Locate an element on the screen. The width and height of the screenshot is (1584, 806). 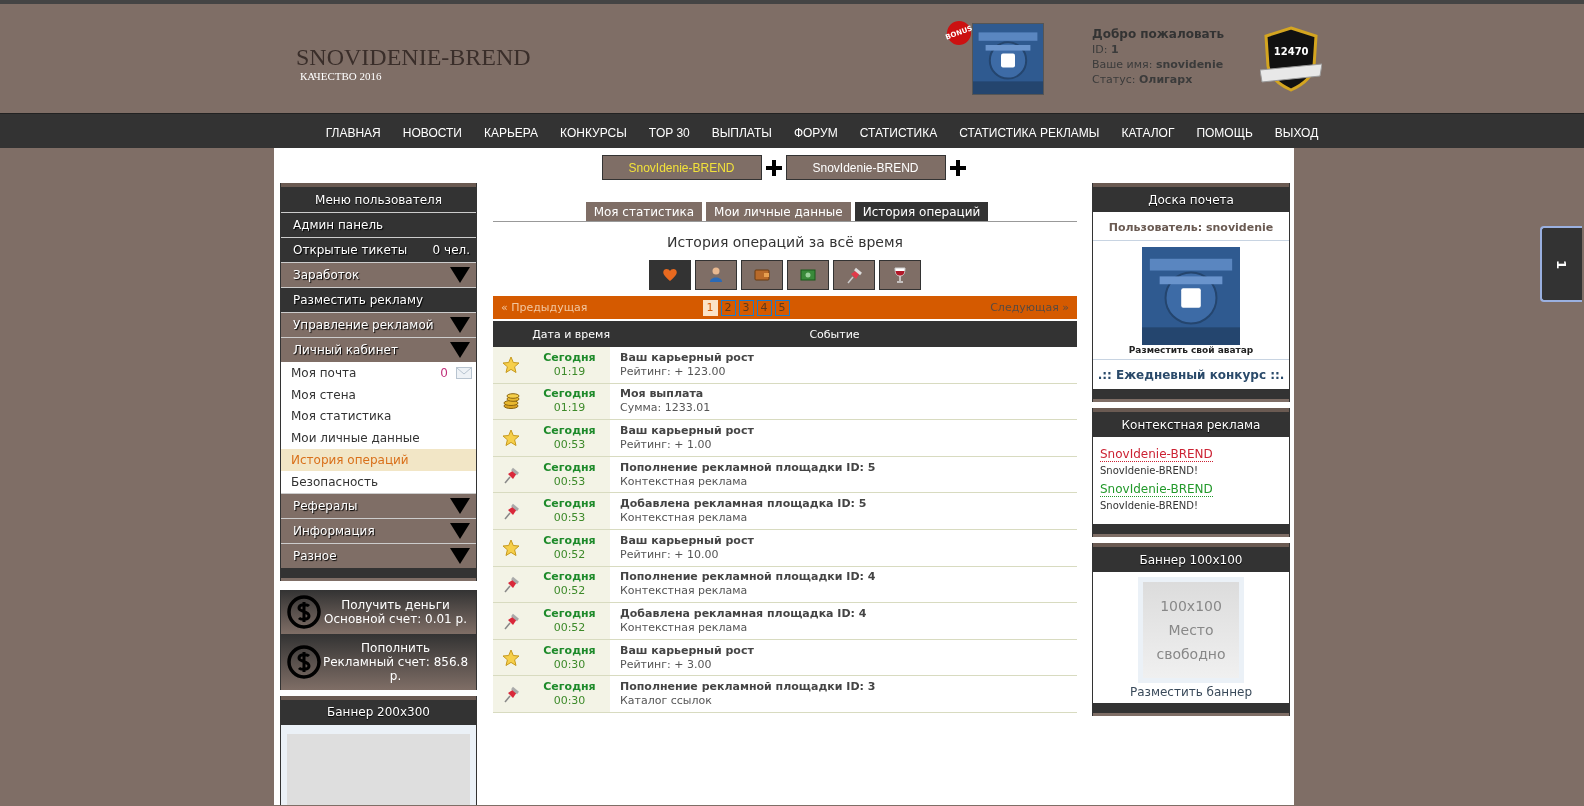
side-tab: 1 is located at coordinates (1561, 264).